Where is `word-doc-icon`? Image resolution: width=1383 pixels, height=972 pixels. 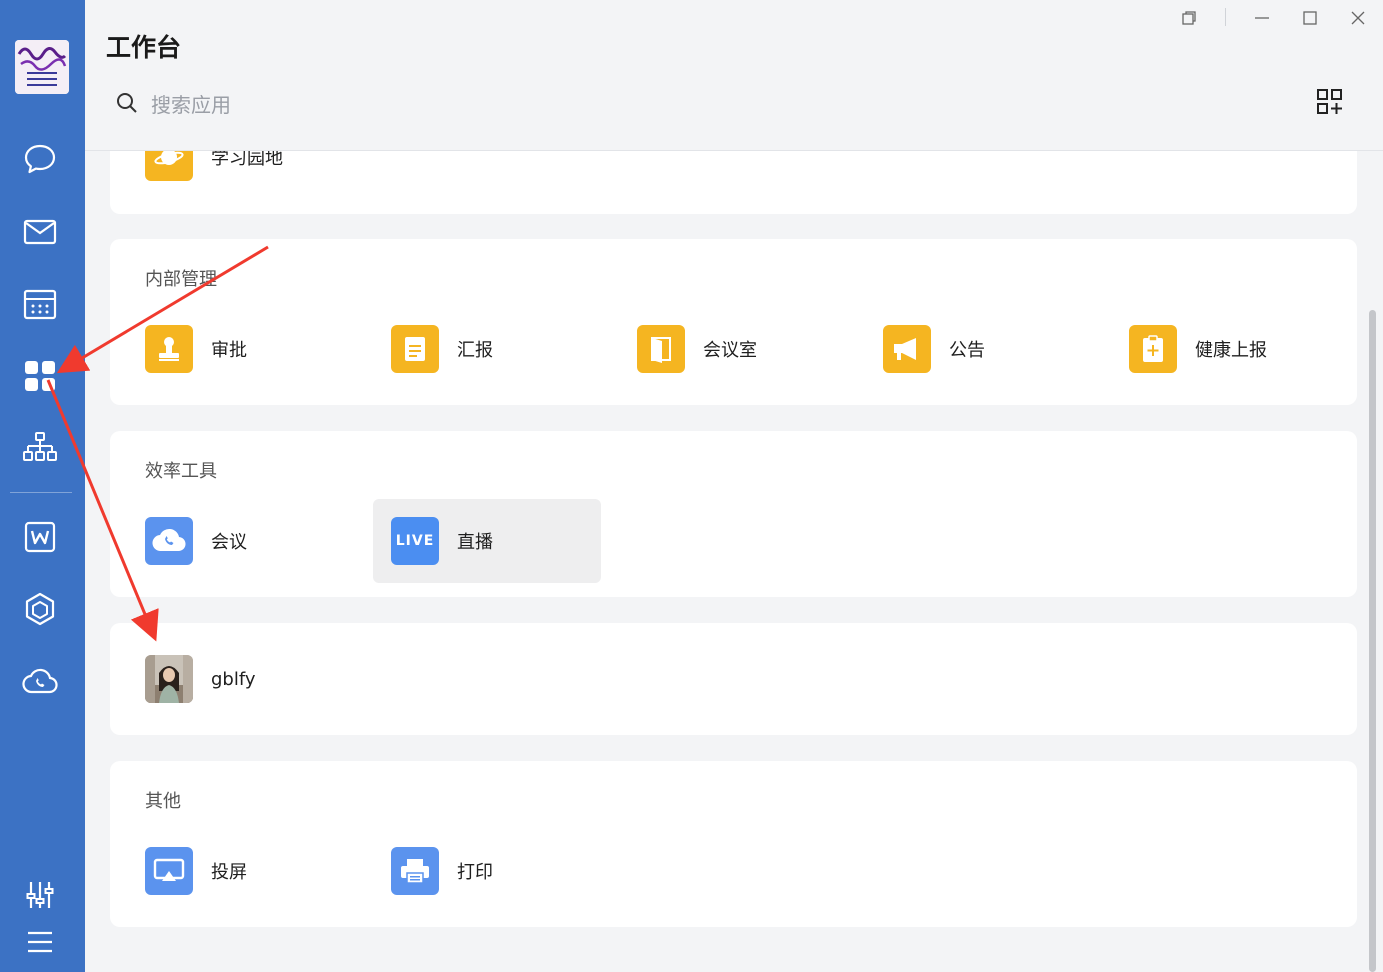
word-doc-icon is located at coordinates (40, 537).